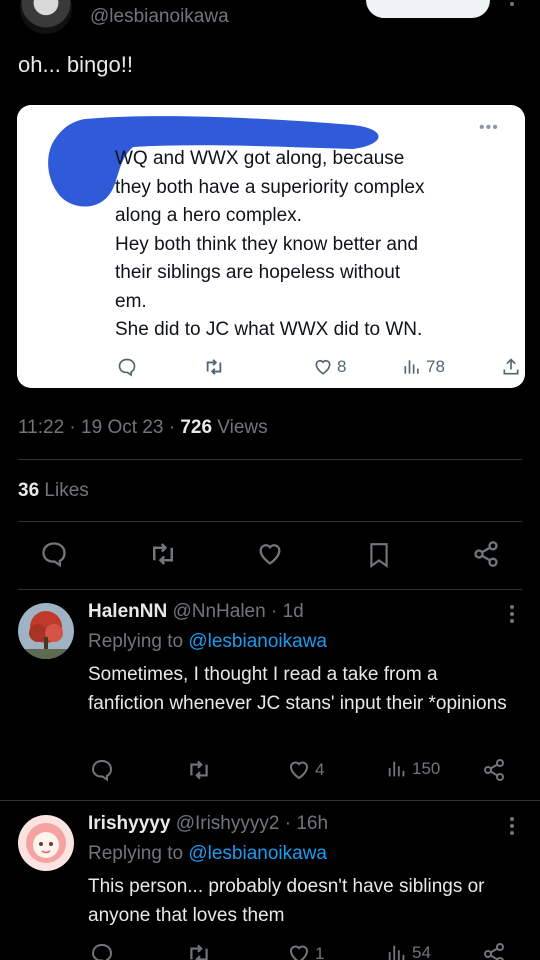 This screenshot has width=540, height=960. I want to click on reply-like-button: 1, so click(305, 951).